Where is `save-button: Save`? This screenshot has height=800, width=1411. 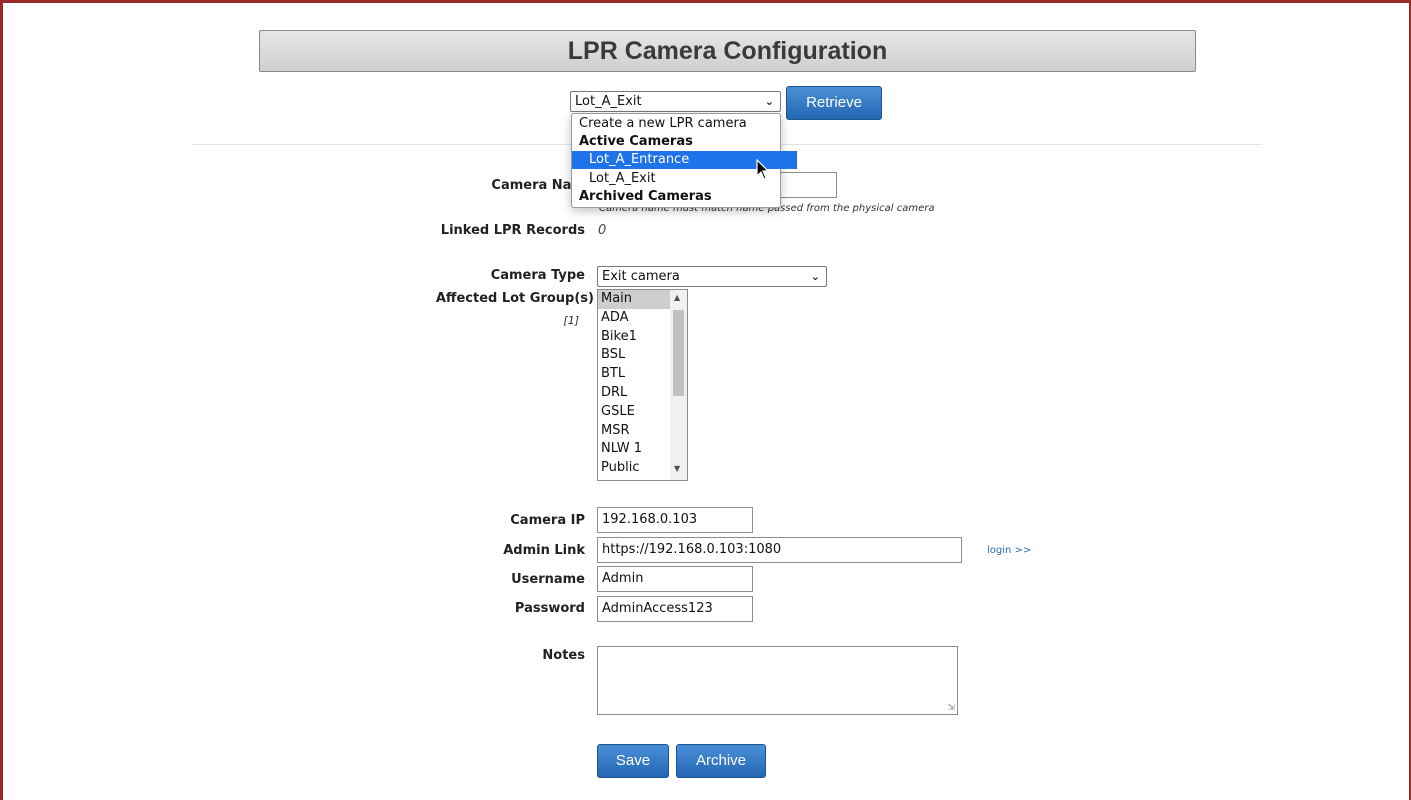
save-button: Save is located at coordinates (633, 761).